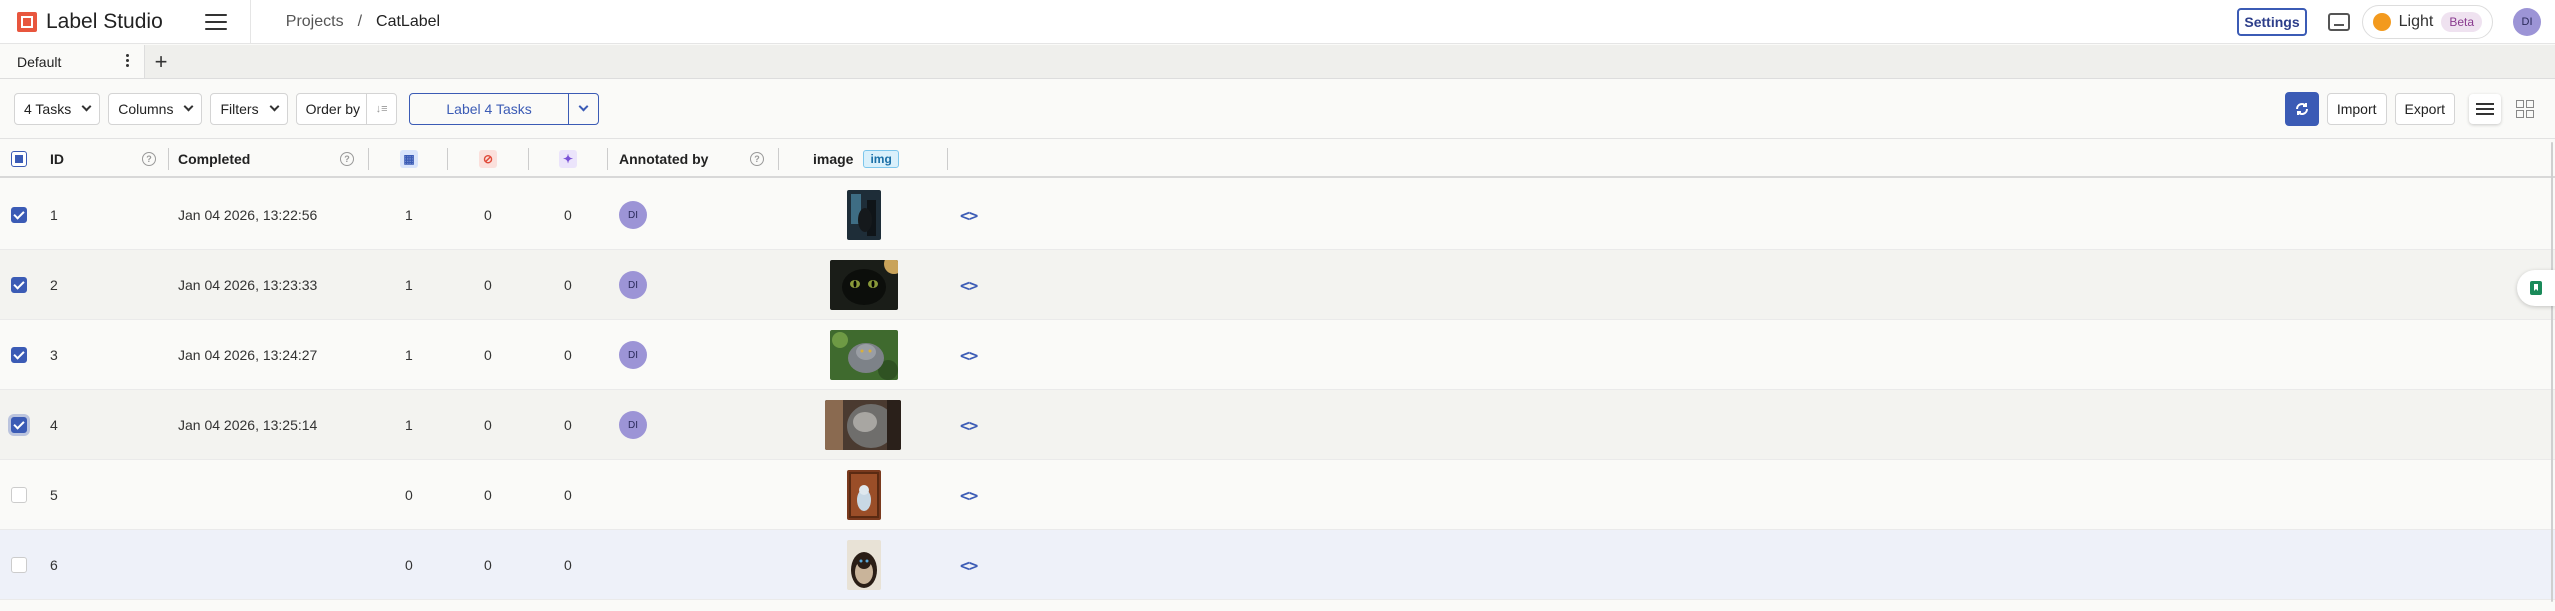 The height and width of the screenshot is (611, 2555). I want to click on cancelled-count-icon: ⊘, so click(488, 159).